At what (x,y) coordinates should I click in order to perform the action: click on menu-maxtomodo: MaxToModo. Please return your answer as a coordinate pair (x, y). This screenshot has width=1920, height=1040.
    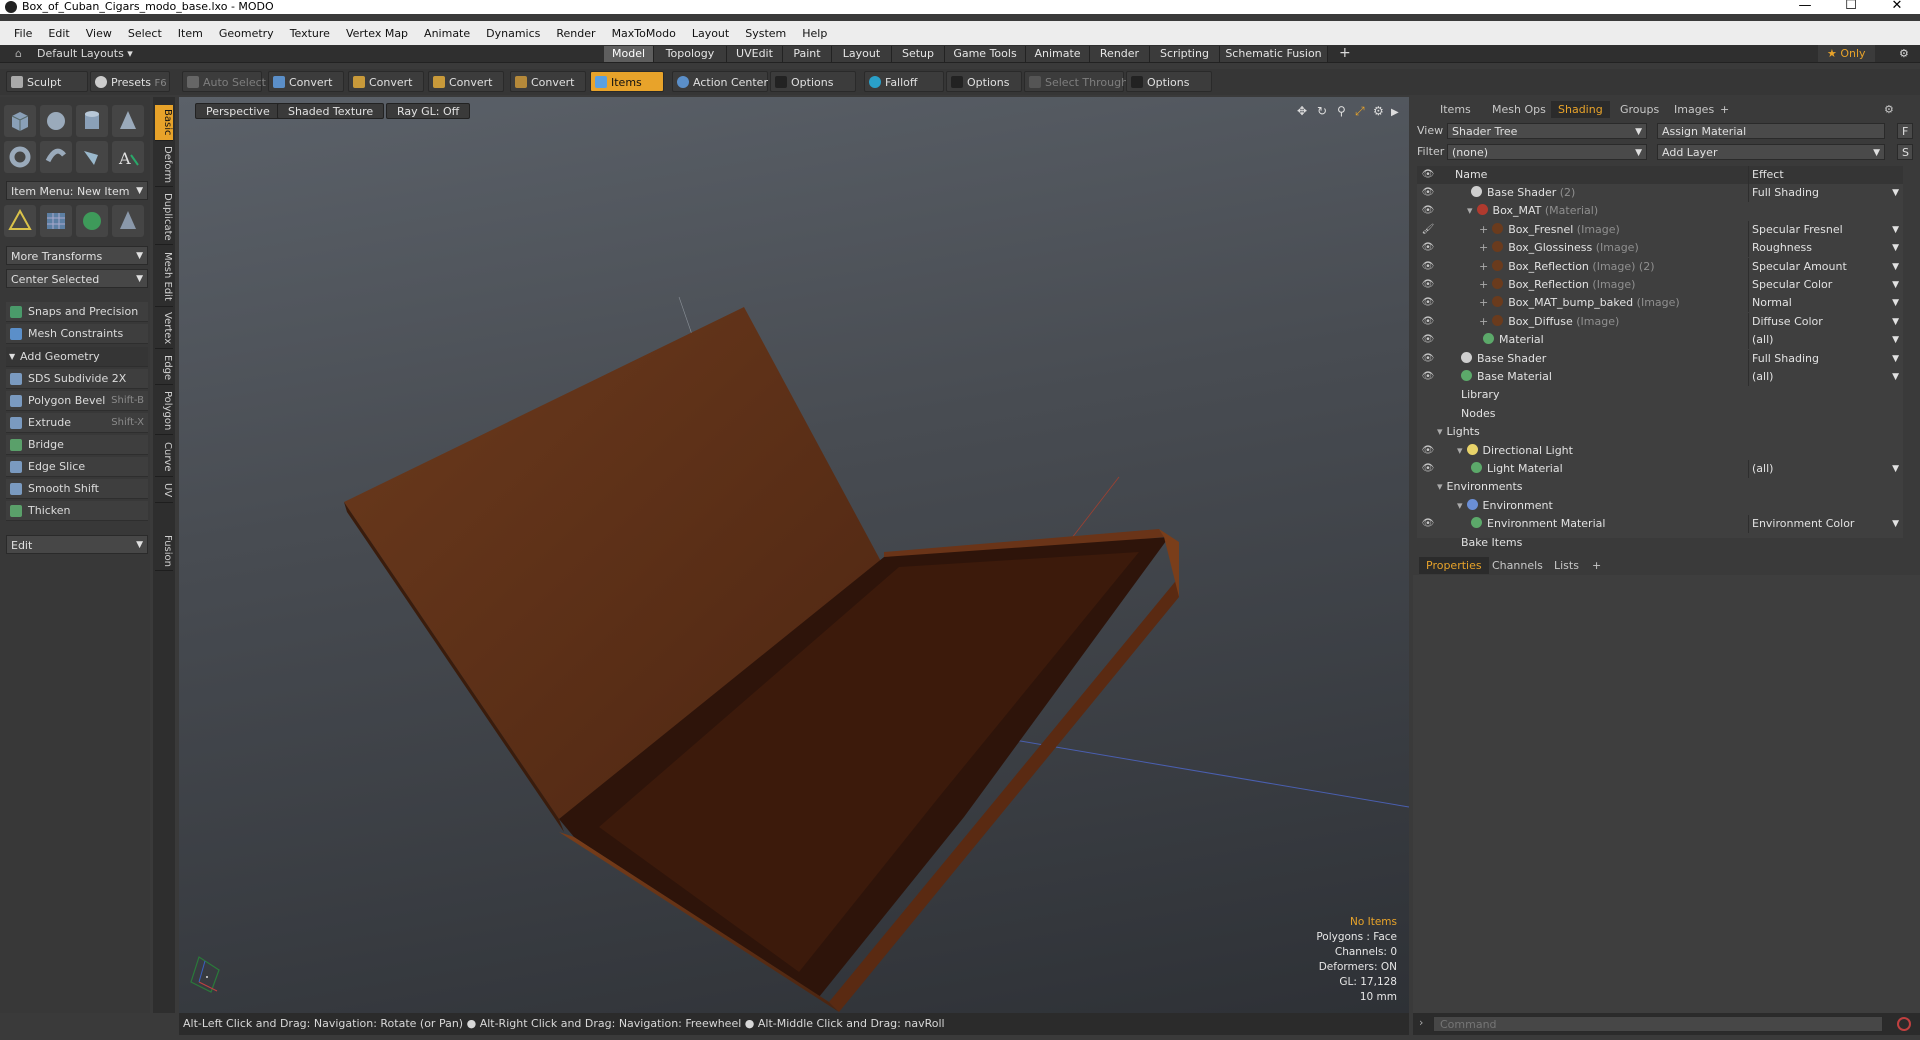
    Looking at the image, I should click on (644, 33).